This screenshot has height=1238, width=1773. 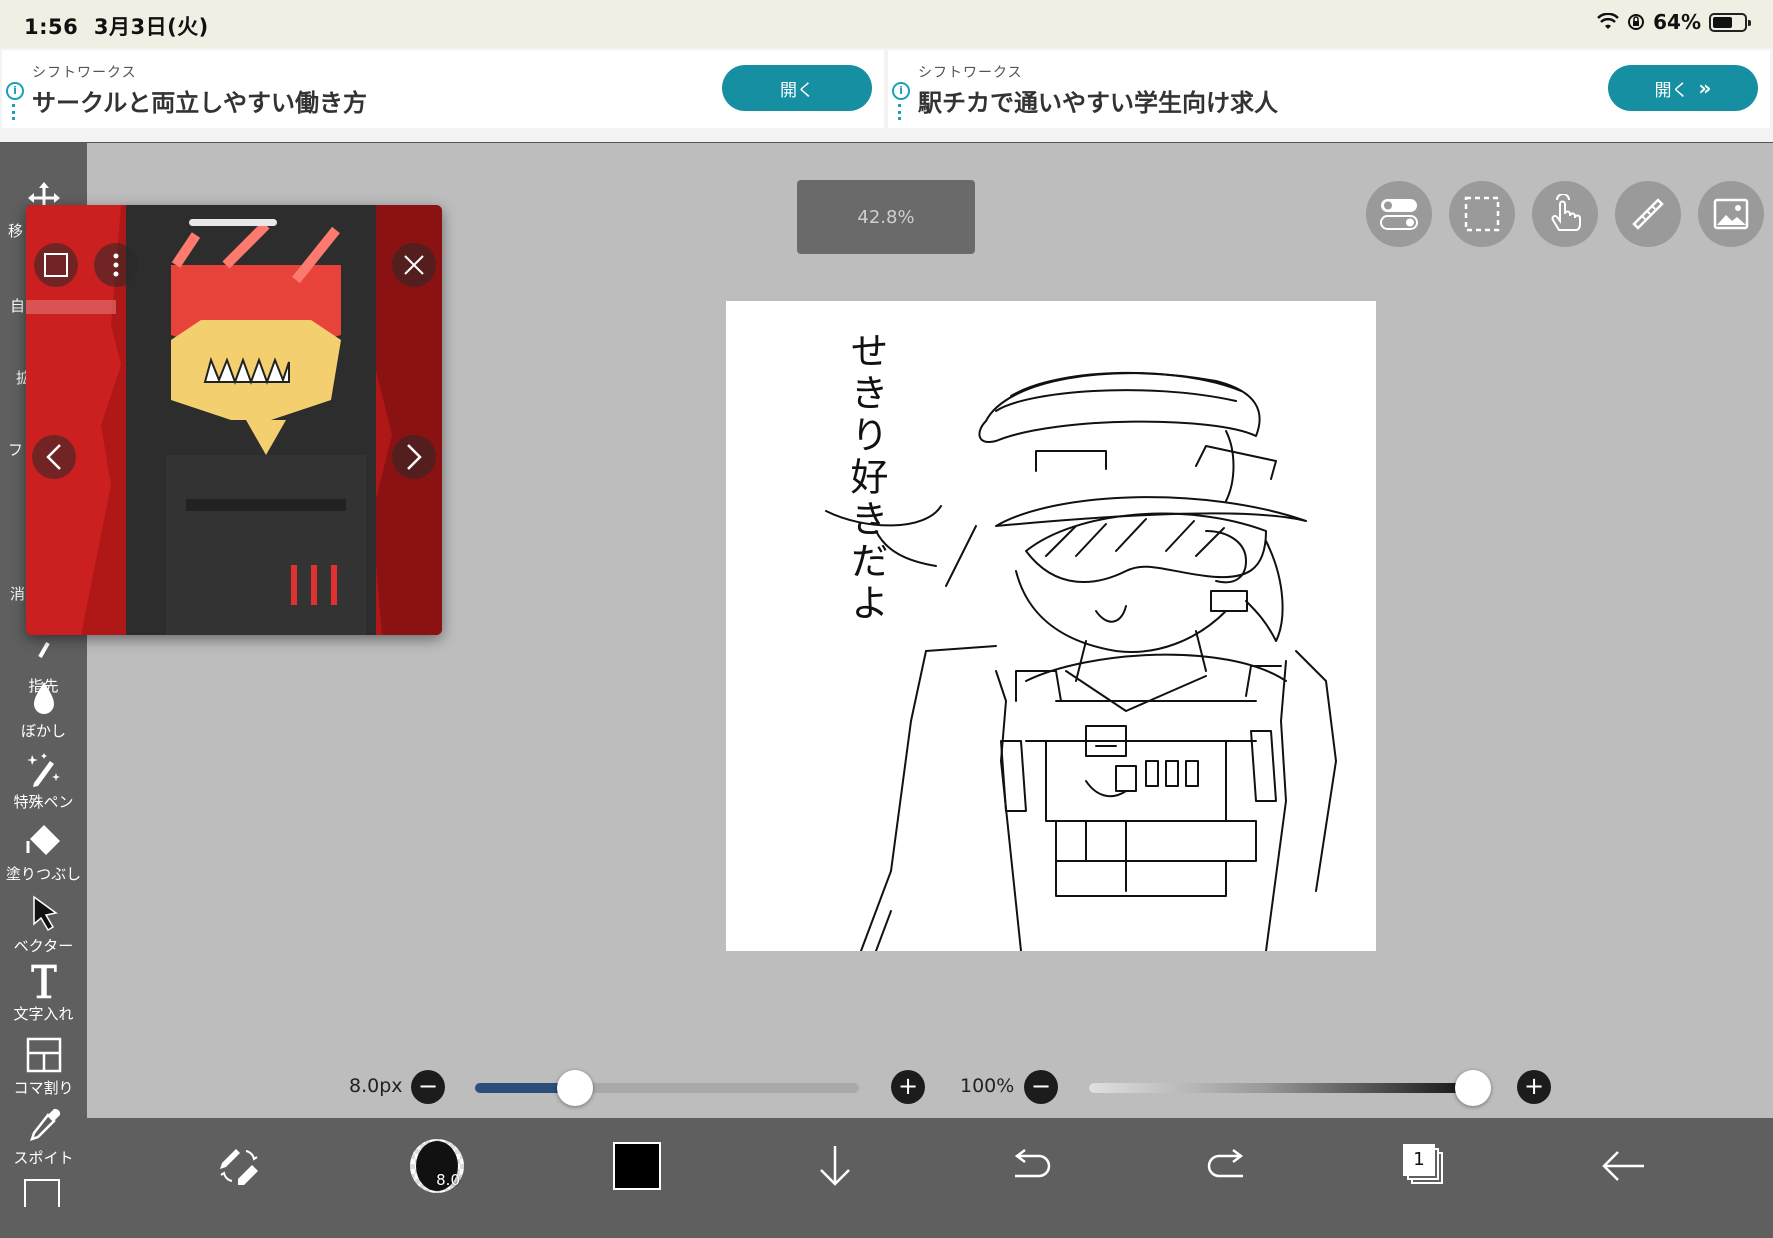 What do you see at coordinates (1081, 641) in the screenshot?
I see `sketch-drawing: せきり好きだよ` at bounding box center [1081, 641].